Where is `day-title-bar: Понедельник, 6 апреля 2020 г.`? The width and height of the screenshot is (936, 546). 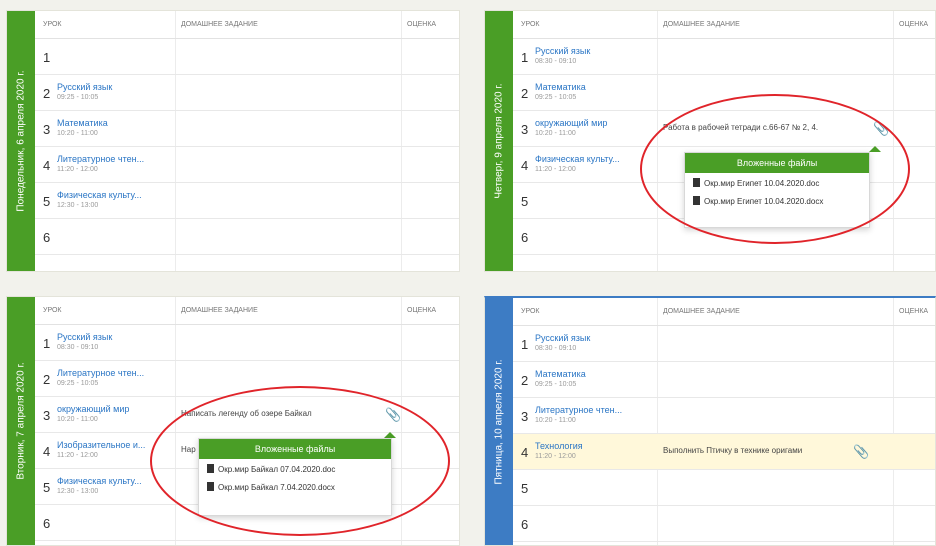
day-title-bar: Понедельник, 6 апреля 2020 г. is located at coordinates (21, 141).